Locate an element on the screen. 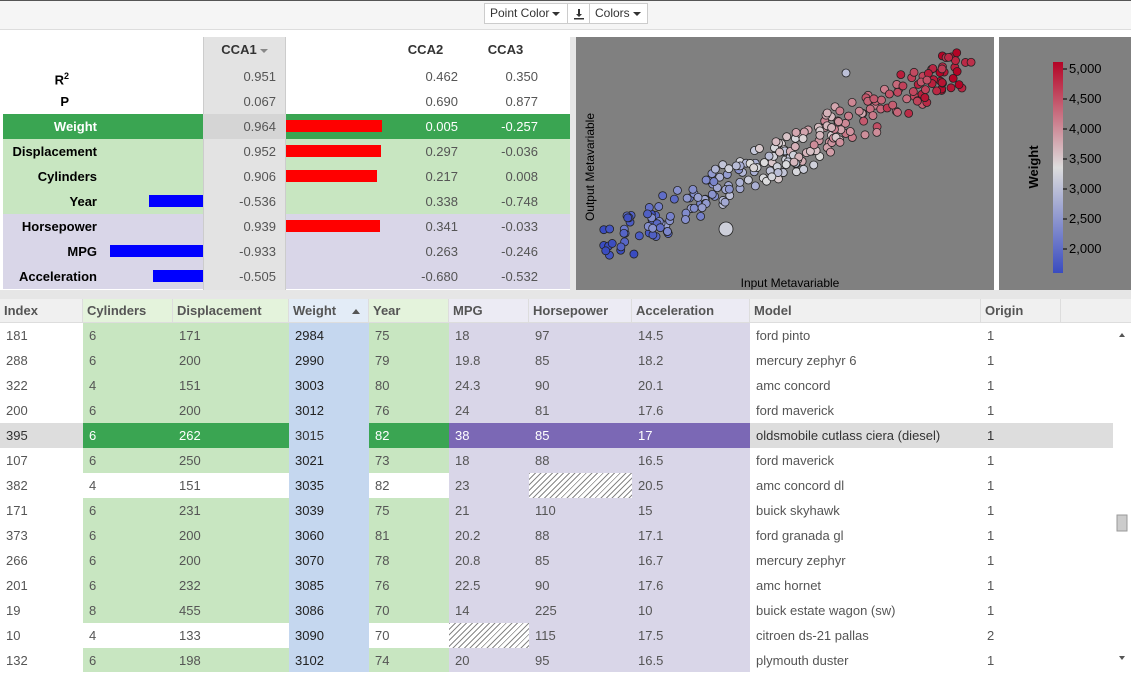 The width and height of the screenshot is (1131, 675). variable-label: Horsepower is located at coordinates (53, 226).